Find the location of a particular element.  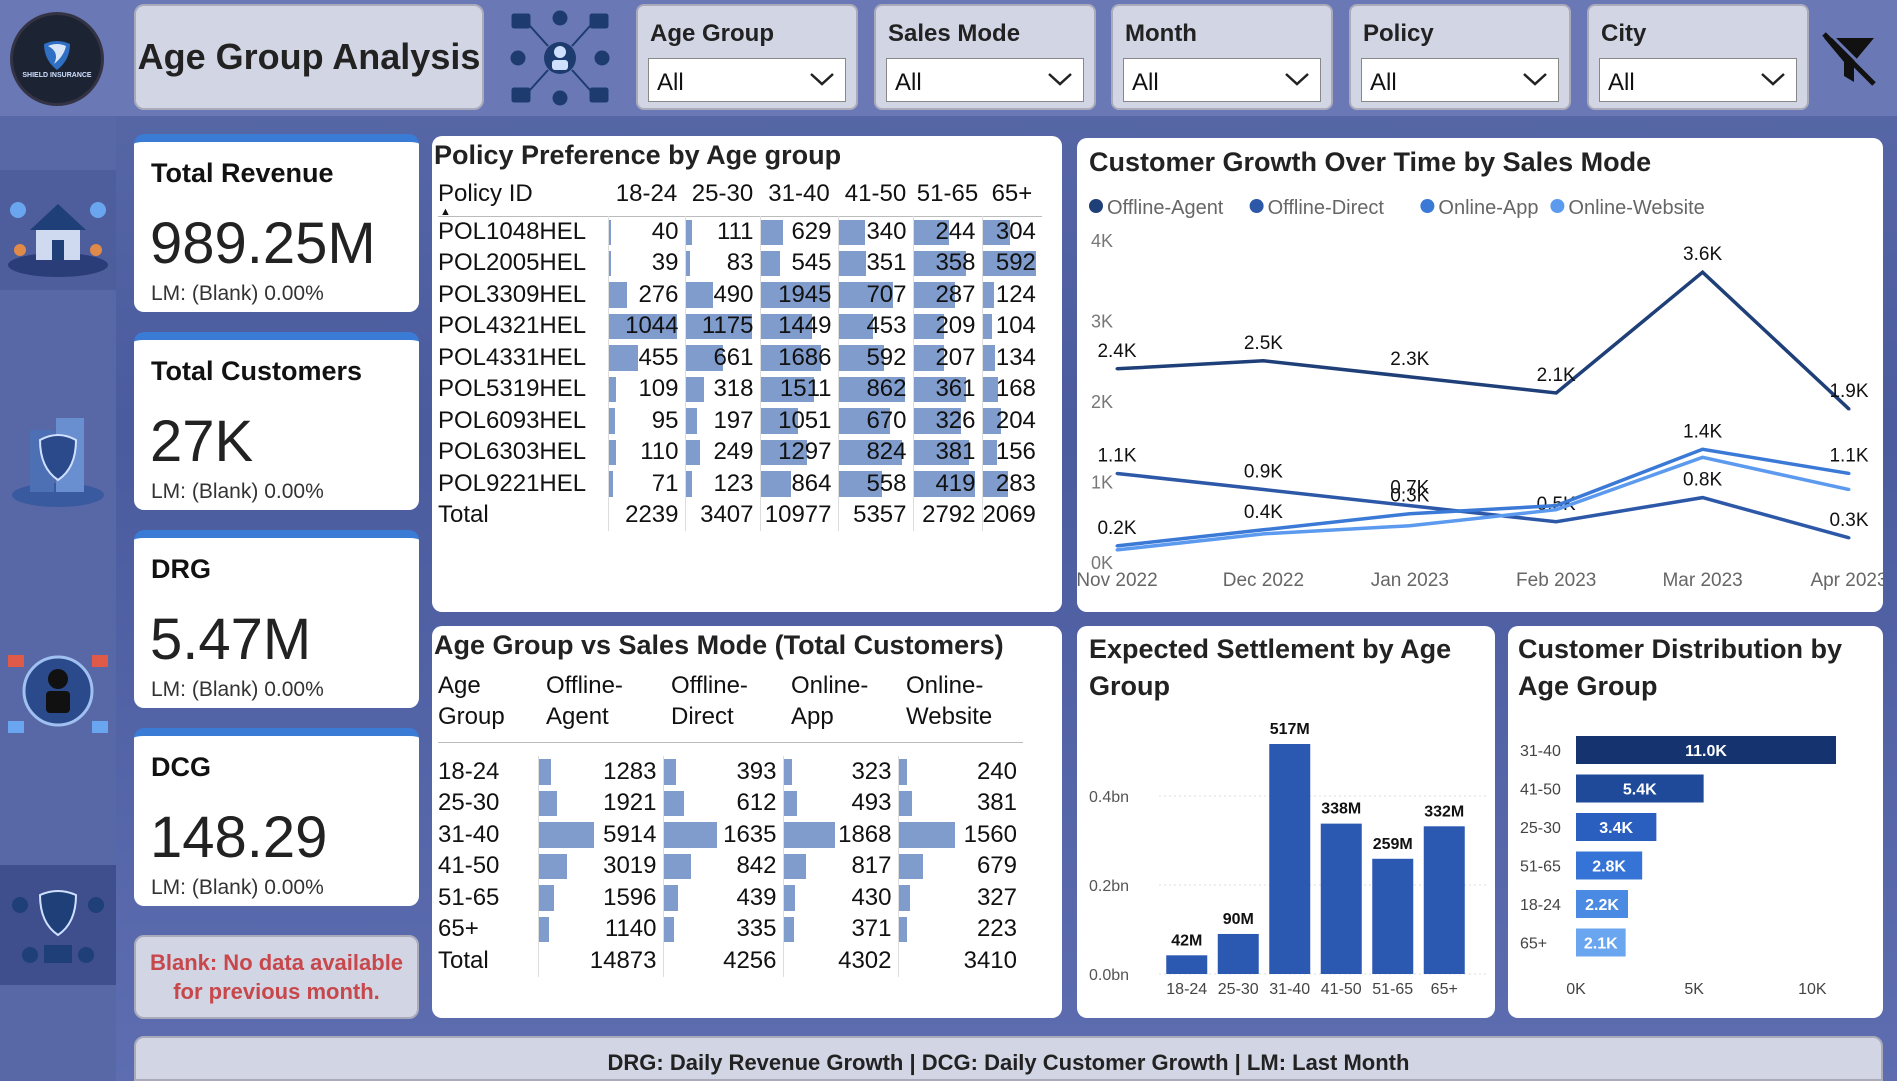

data-label: 0.2K is located at coordinates (1116, 528).